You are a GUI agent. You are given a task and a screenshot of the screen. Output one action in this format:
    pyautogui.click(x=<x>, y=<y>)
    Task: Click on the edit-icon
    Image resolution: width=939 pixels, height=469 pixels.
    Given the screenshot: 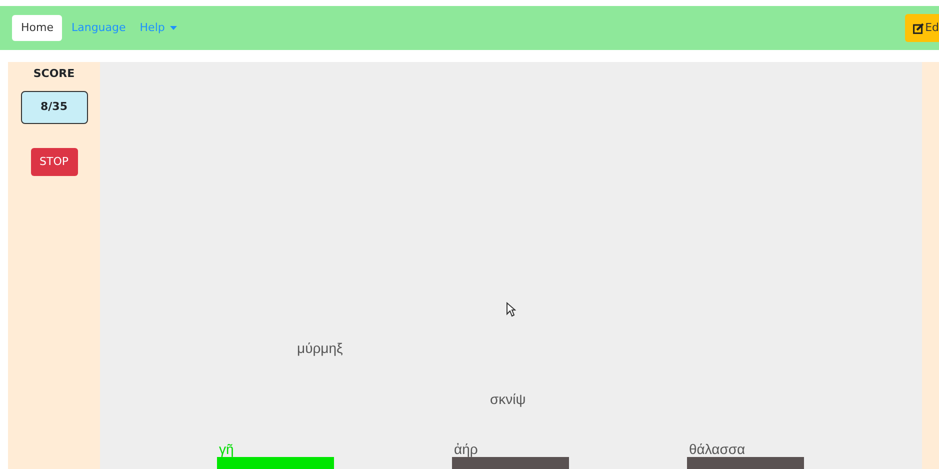 What is the action you would take?
    pyautogui.click(x=918, y=28)
    